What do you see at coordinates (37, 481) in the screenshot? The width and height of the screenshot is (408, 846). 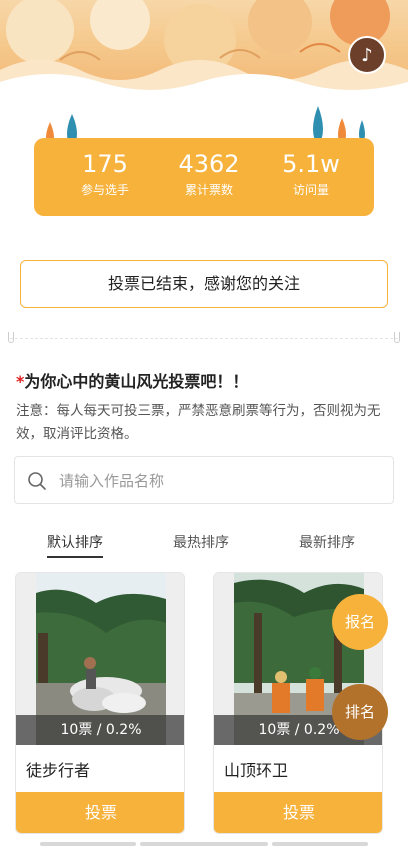 I see `search-icon` at bounding box center [37, 481].